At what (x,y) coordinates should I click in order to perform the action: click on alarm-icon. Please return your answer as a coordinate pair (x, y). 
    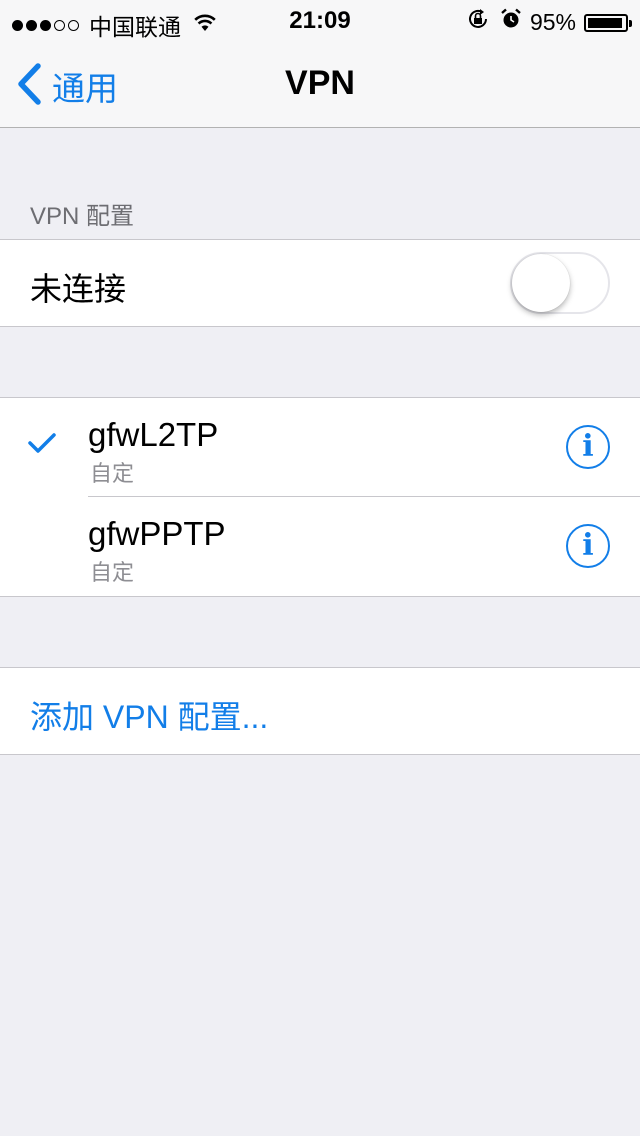
    Looking at the image, I should click on (511, 22).